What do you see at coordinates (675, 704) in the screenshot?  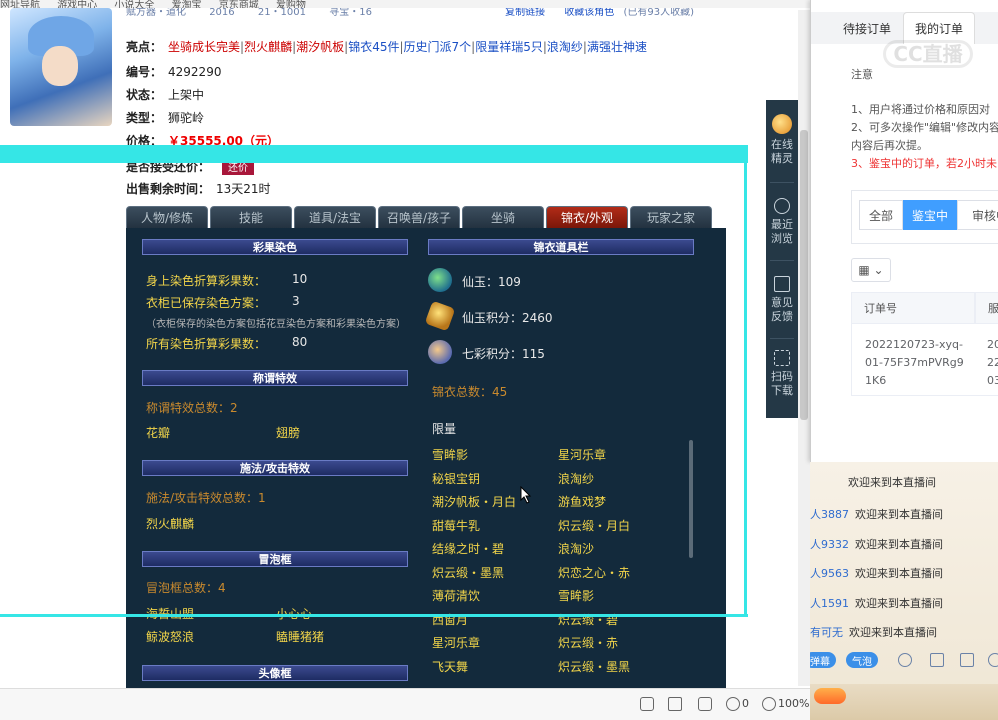 I see `speaker-icon` at bounding box center [675, 704].